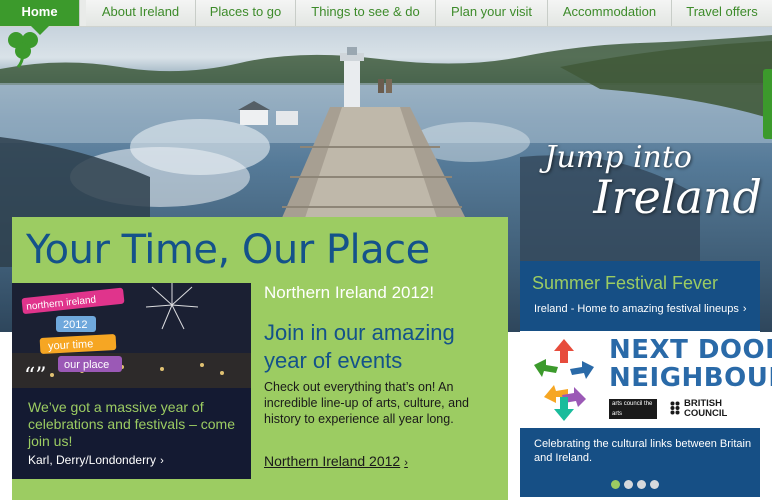 Image resolution: width=772 pixels, height=500 pixels. What do you see at coordinates (332, 461) in the screenshot?
I see `feature-link-label: Northern Ireland 2012` at bounding box center [332, 461].